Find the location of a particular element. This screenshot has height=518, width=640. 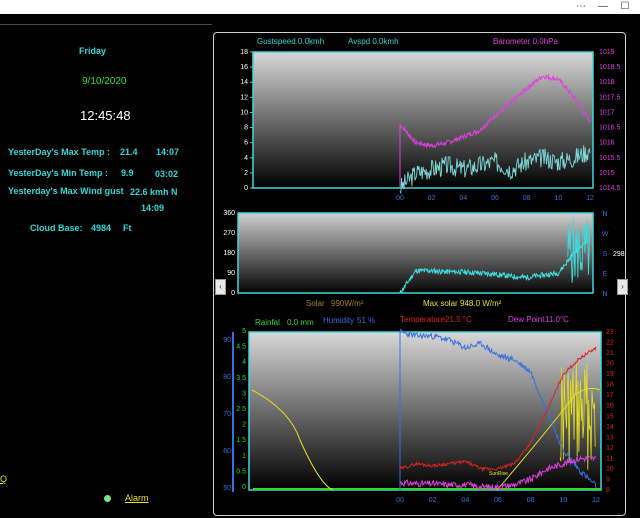

chart3-rain-tick: 2 is located at coordinates (244, 425).